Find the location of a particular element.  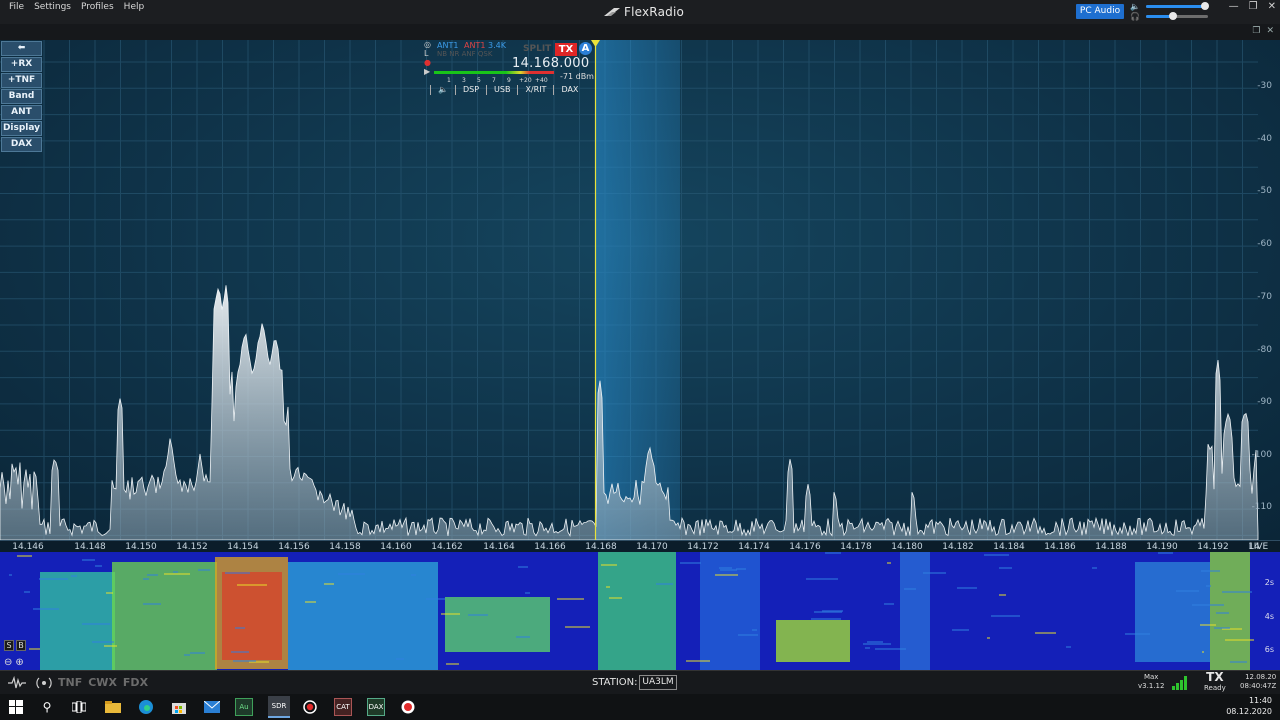

time-label: 4s is located at coordinates (1269, 616).